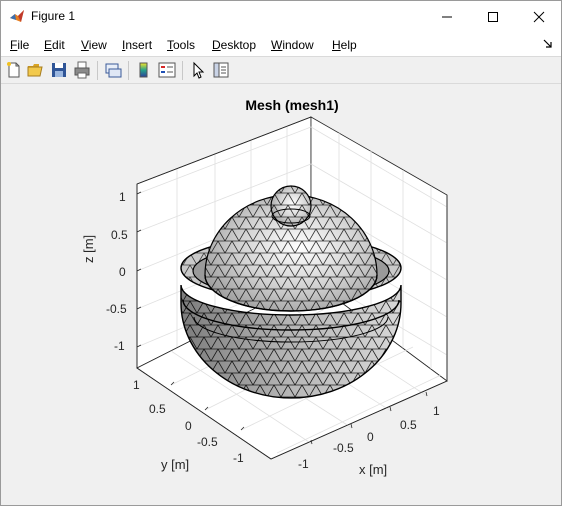  Describe the element at coordinates (137, 45) in the screenshot. I see `menu-insert: Insert` at that location.